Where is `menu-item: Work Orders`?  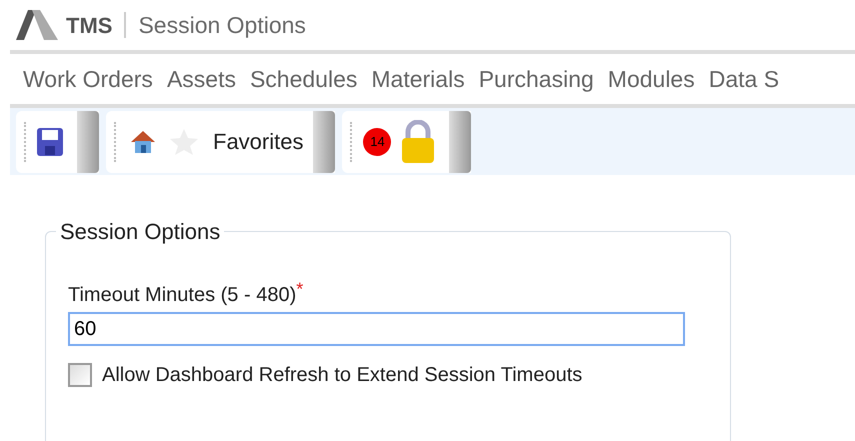 menu-item: Work Orders is located at coordinates (88, 79).